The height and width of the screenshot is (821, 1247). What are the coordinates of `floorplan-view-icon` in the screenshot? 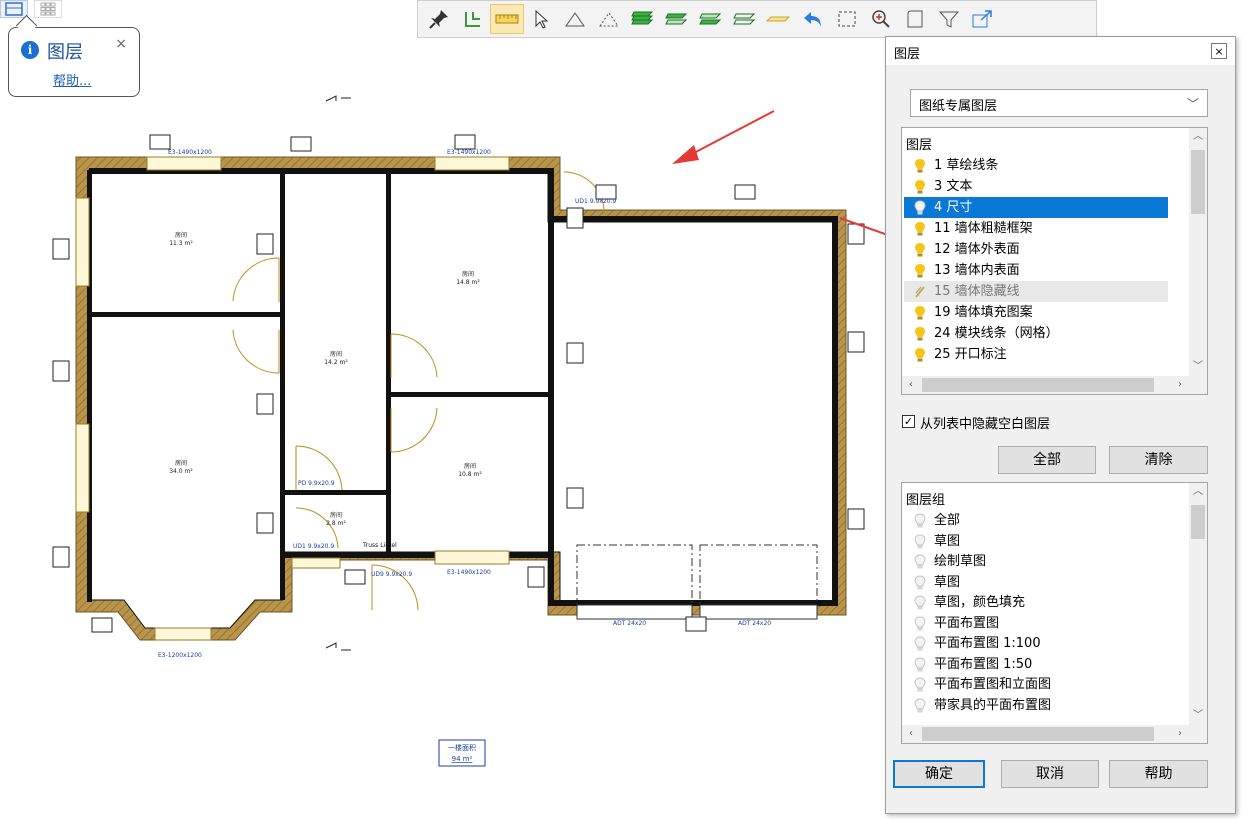 It's located at (14, 9).